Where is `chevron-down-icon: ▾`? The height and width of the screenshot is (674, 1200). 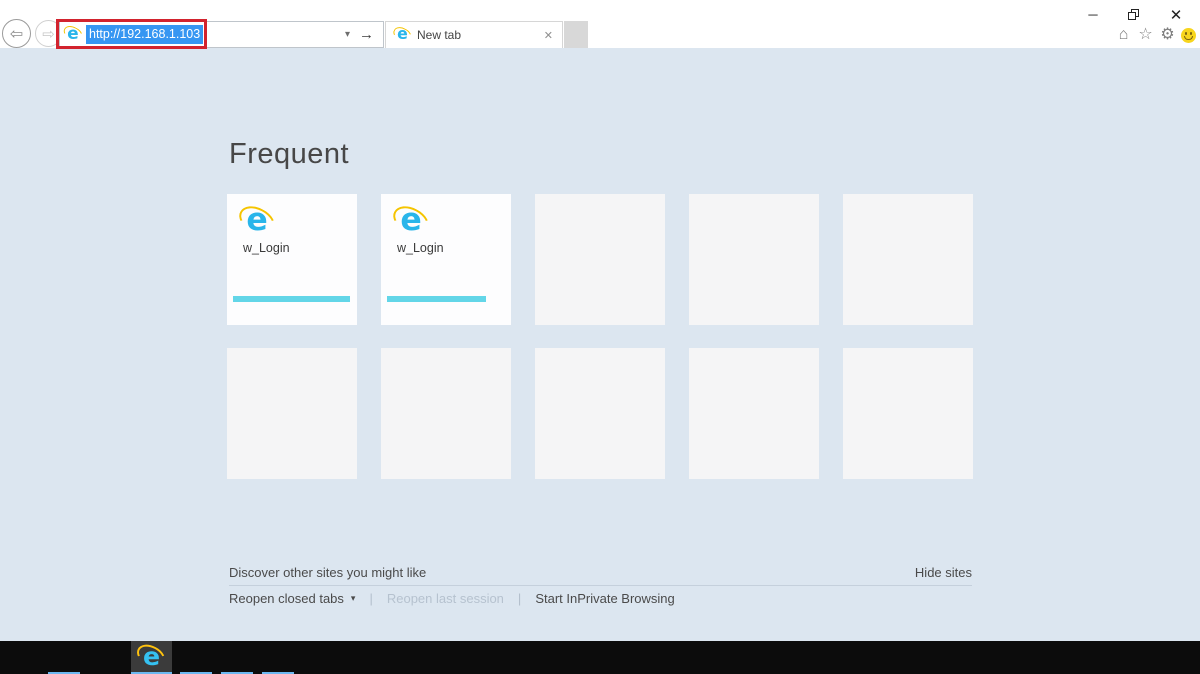 chevron-down-icon: ▾ is located at coordinates (353, 598).